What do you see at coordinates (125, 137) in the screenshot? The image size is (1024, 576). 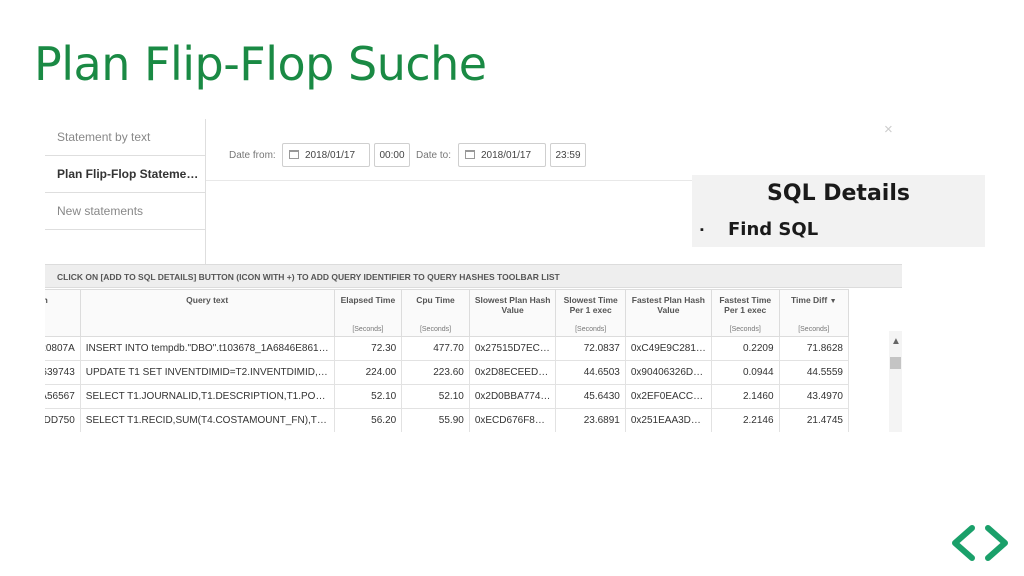 I see `nav-item-statement-by-text: Statement by text` at bounding box center [125, 137].